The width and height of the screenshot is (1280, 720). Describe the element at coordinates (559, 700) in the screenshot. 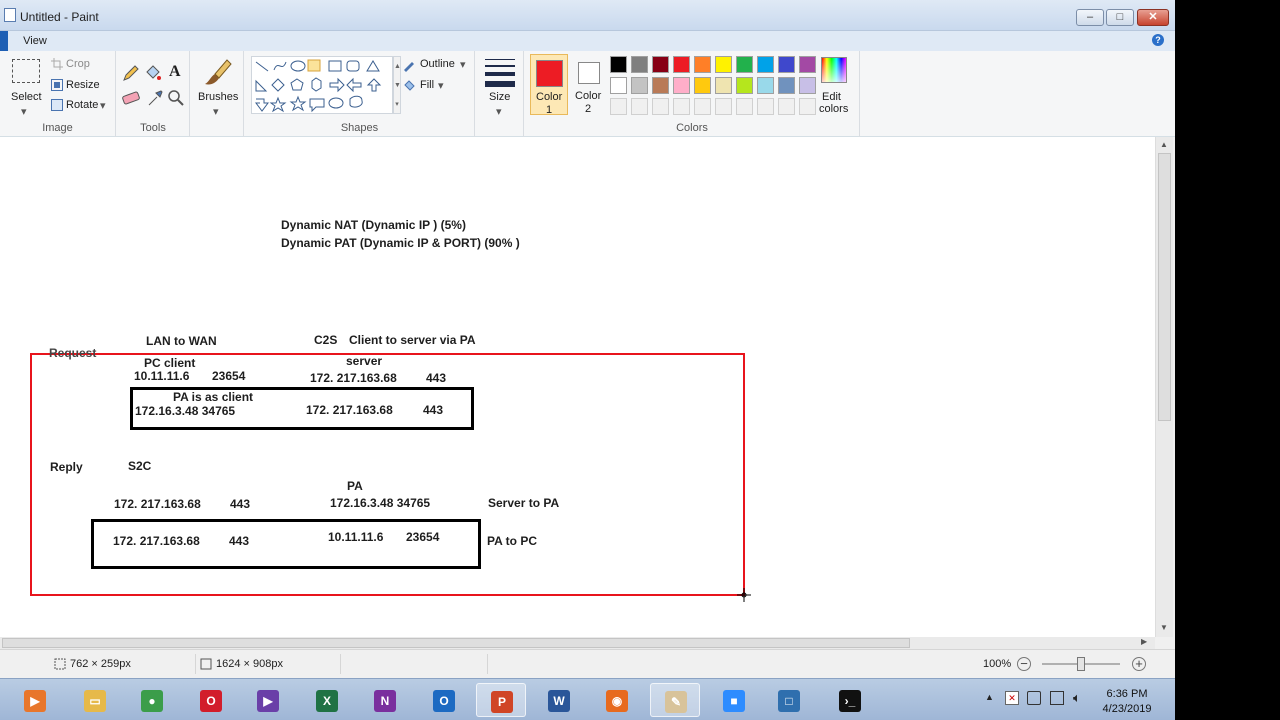

I see `taskbar-app-word: W` at that location.